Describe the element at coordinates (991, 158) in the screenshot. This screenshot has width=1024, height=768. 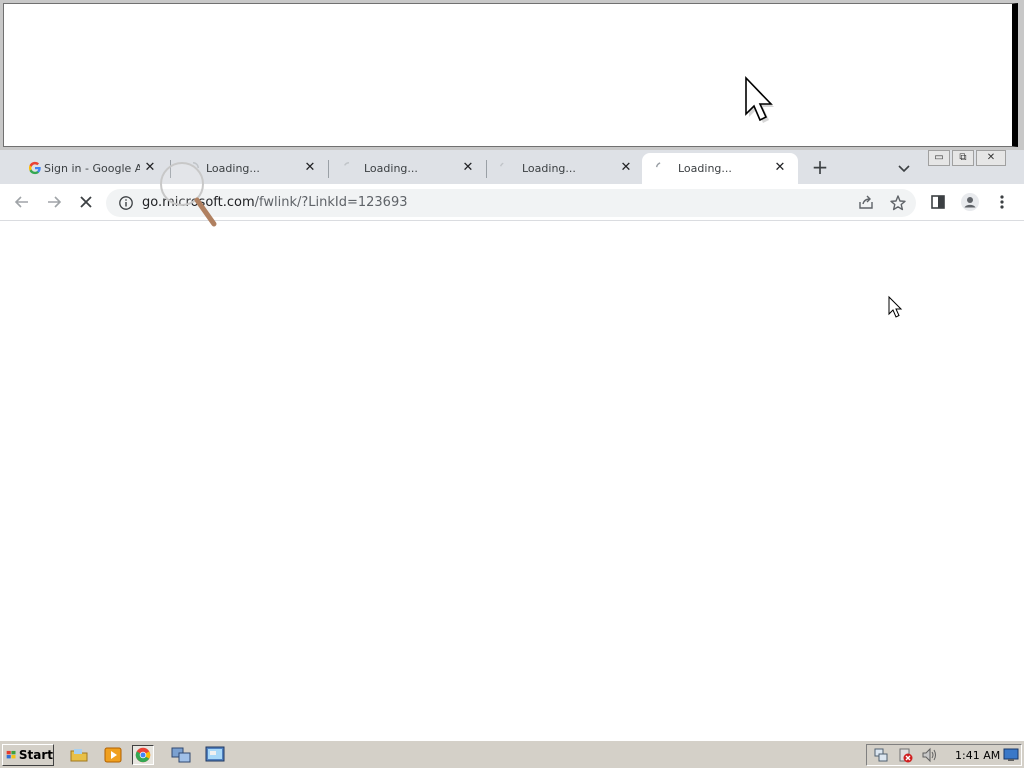
I see `close-window-button: ✕` at that location.